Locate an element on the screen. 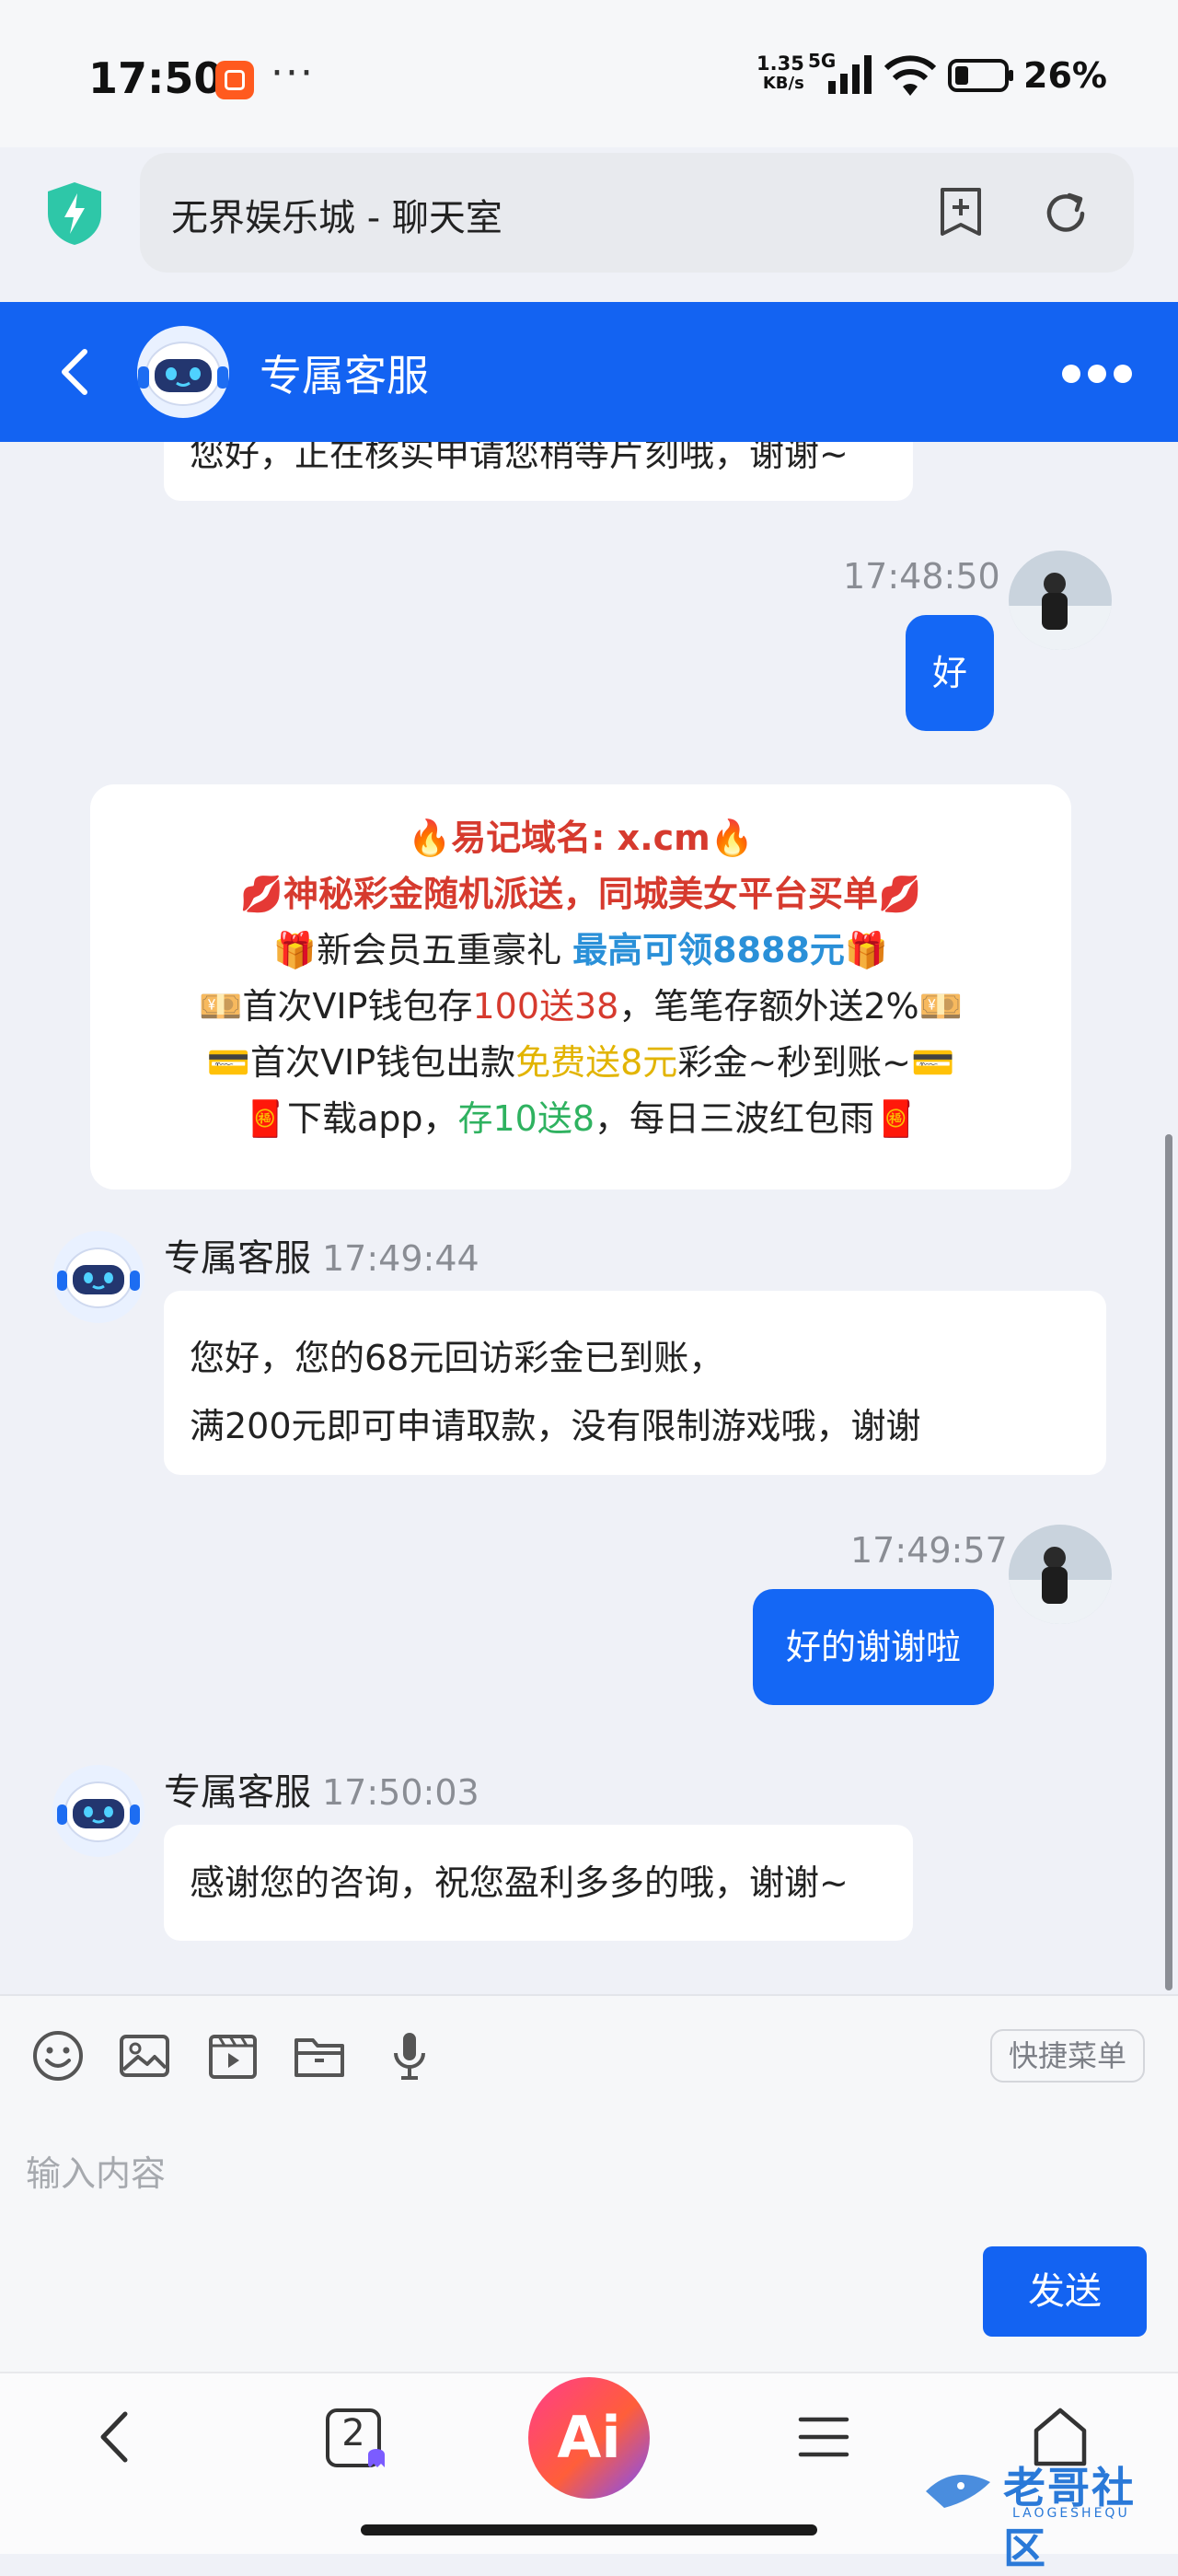 This screenshot has width=1178, height=2576. message-time: 17:49:44 is located at coordinates (400, 1258).